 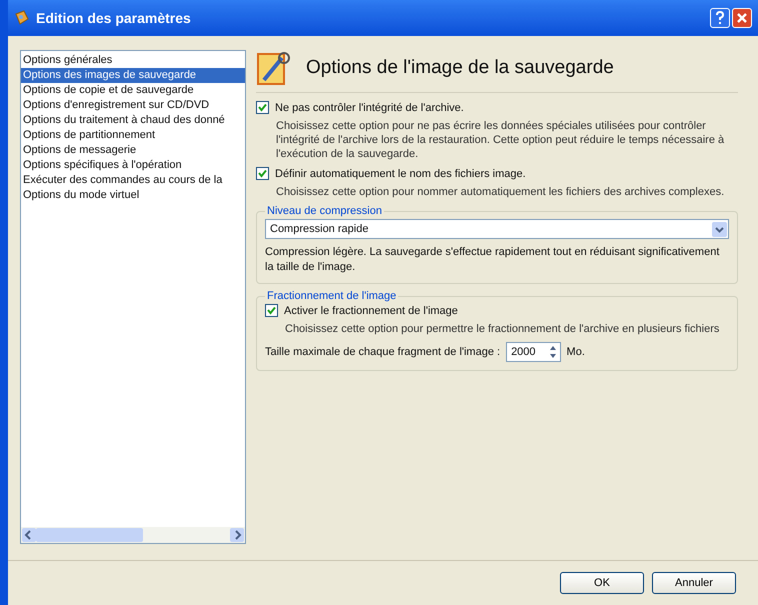 I want to click on compression-description: Compression légère. La sauvegarde s'effectue rapidement tout en réduisant significativement la taille de l'image., so click(x=492, y=260).